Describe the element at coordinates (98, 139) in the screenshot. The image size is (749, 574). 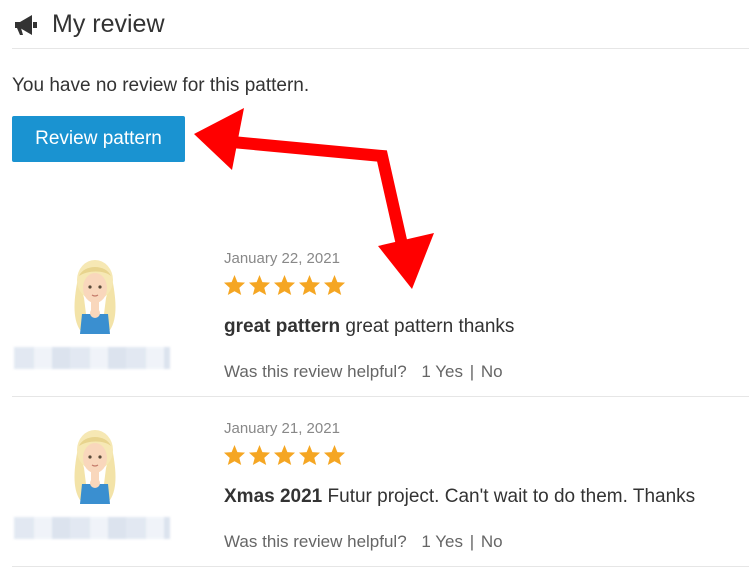
I see `review-pattern-button: Review pattern` at that location.